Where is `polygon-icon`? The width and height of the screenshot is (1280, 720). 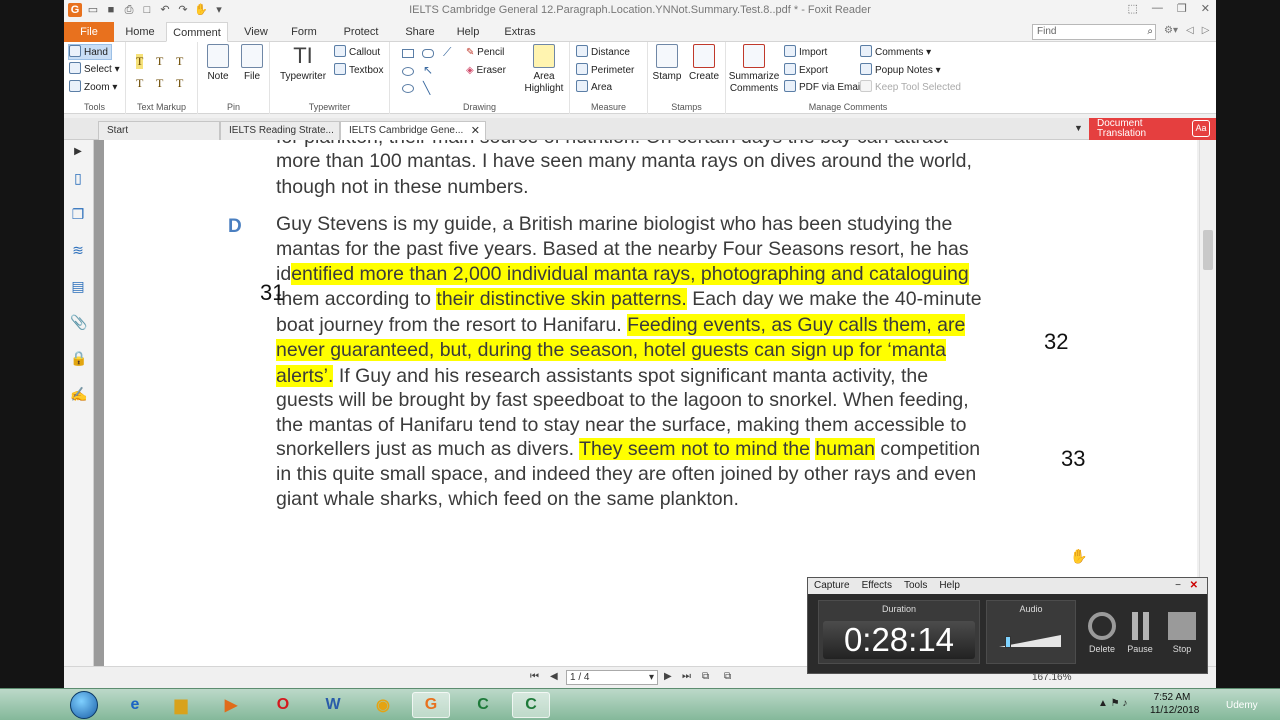
polygon-icon is located at coordinates (408, 88).